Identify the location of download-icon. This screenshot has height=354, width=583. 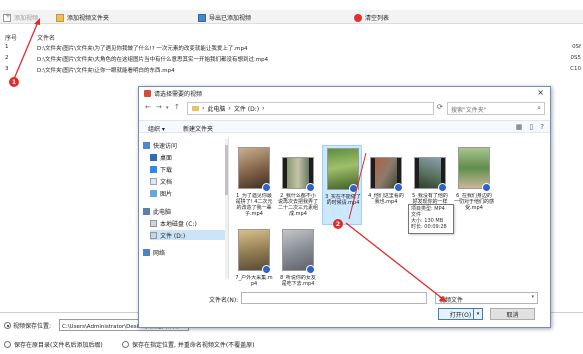
(153, 169).